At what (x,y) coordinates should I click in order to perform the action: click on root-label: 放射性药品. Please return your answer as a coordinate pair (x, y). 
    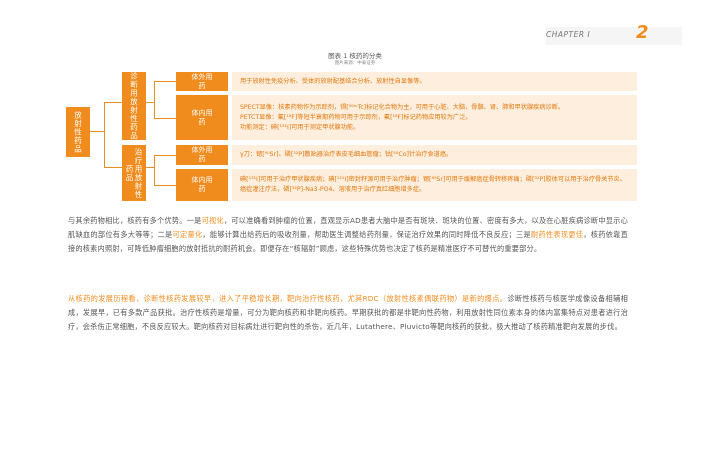
    Looking at the image, I should click on (78, 132).